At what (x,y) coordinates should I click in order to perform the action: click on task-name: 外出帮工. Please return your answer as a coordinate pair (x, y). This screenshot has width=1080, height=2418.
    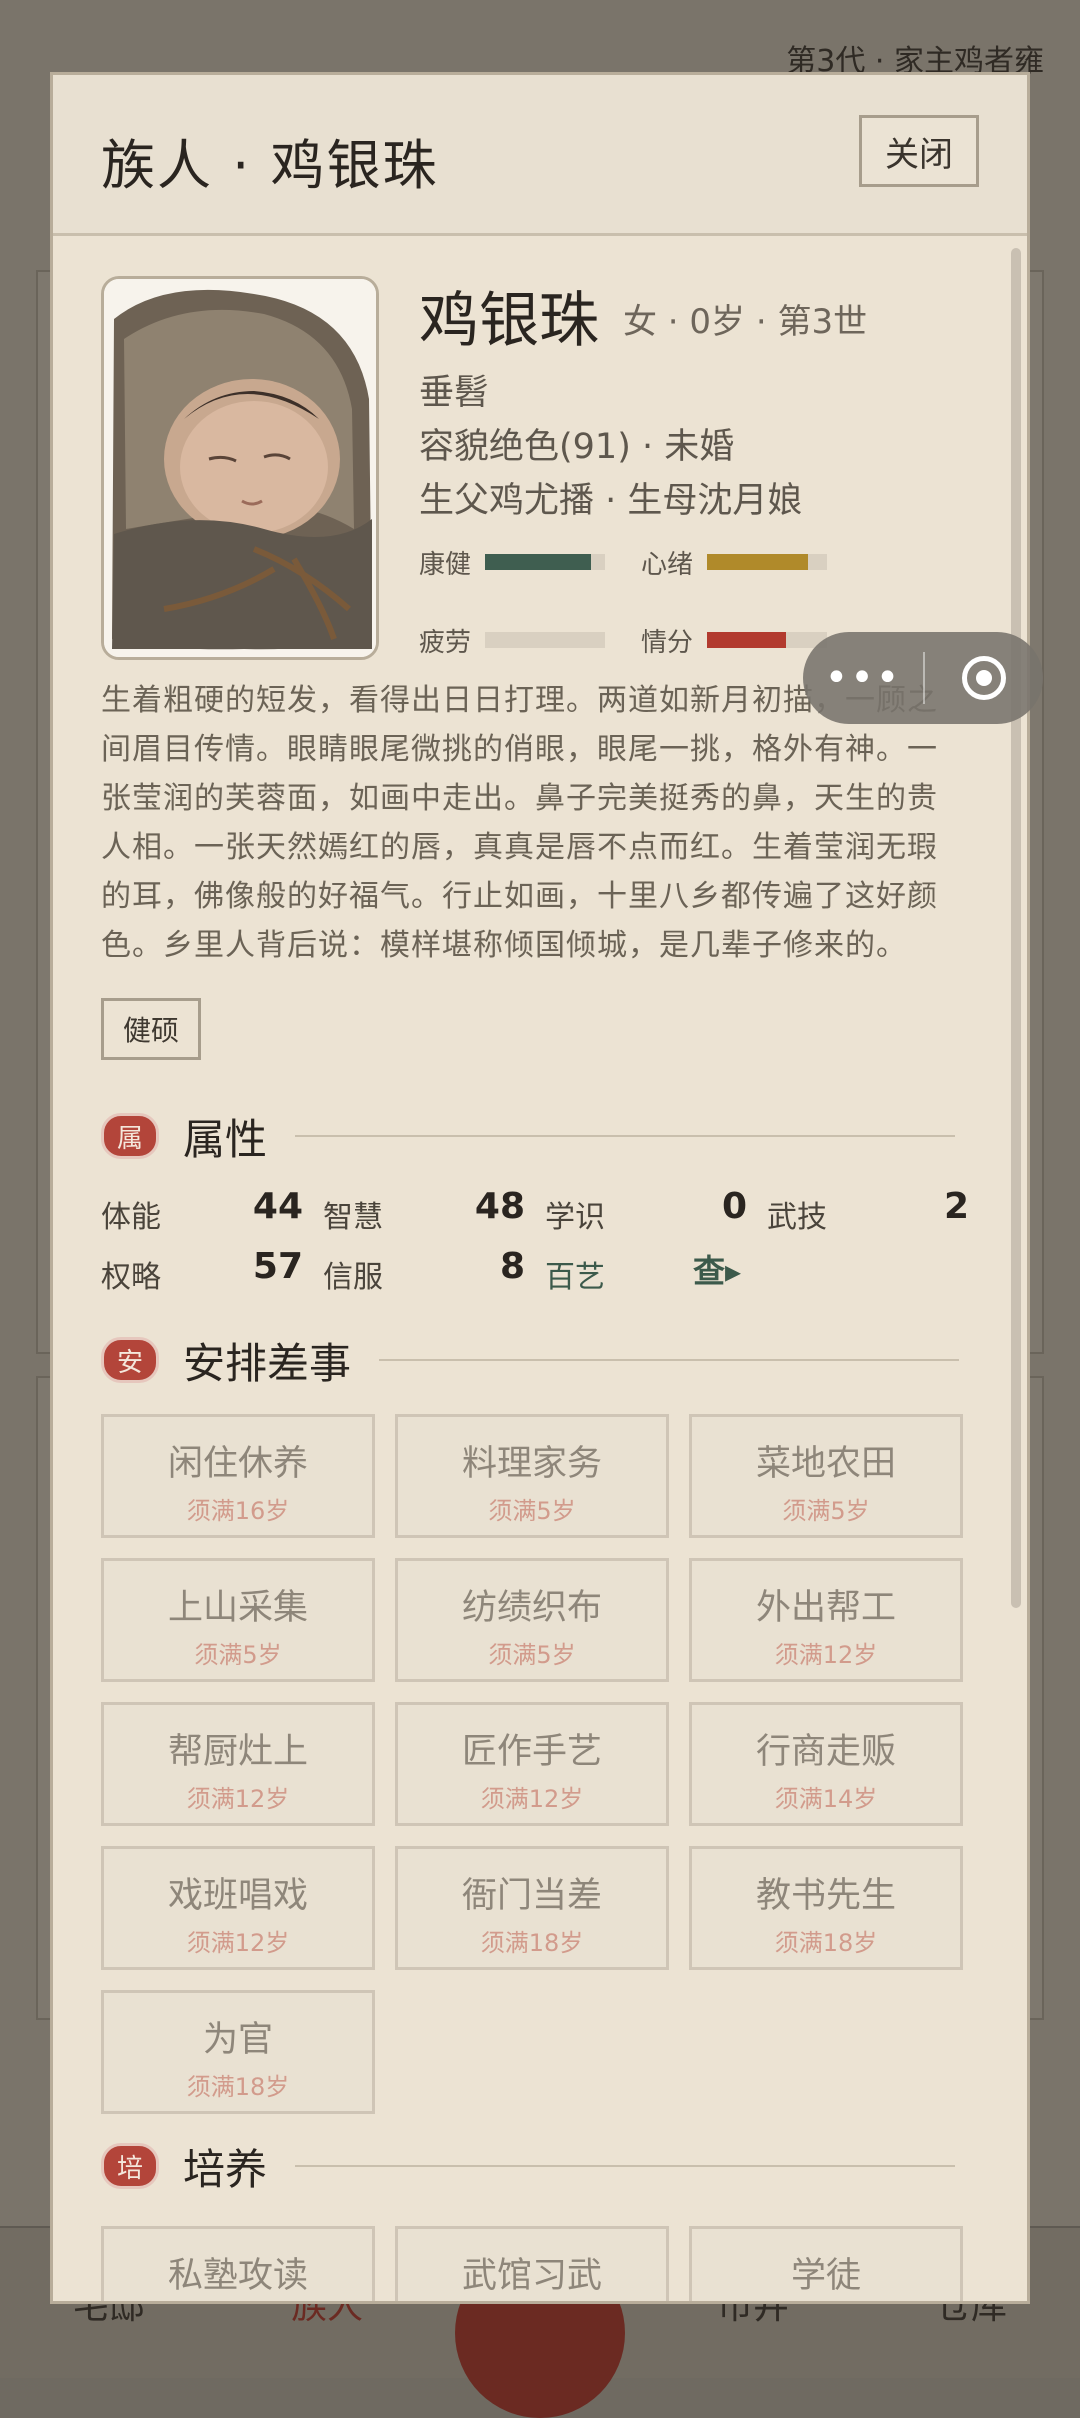
    Looking at the image, I should click on (825, 1608).